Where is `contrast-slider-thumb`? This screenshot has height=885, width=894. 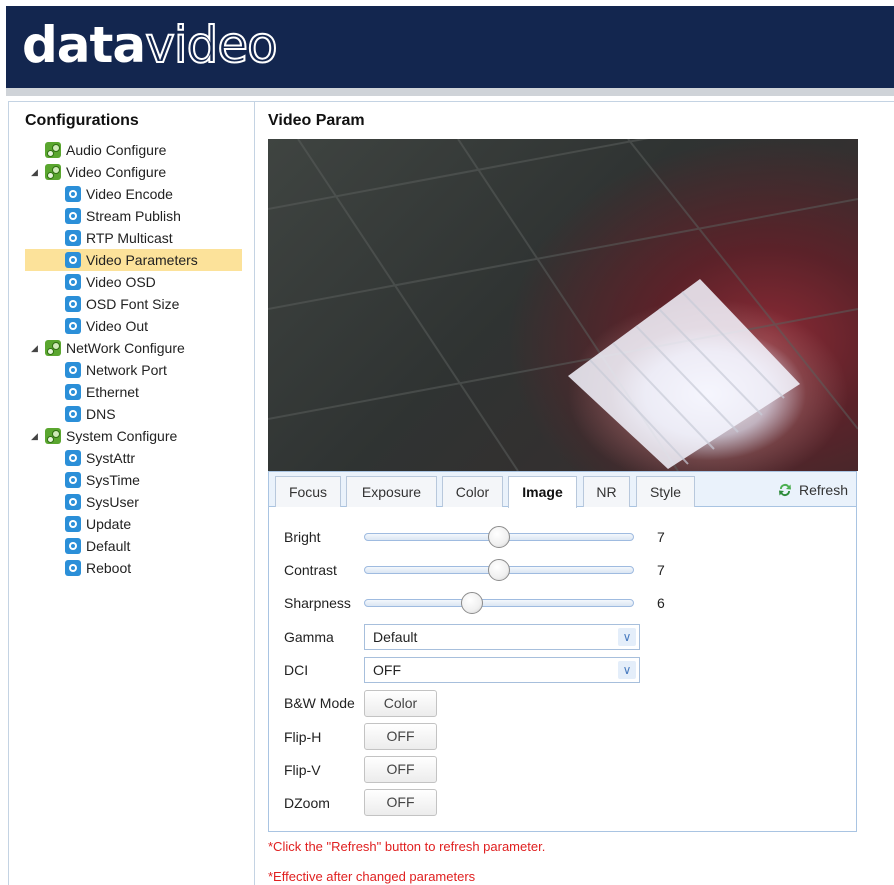 contrast-slider-thumb is located at coordinates (499, 570).